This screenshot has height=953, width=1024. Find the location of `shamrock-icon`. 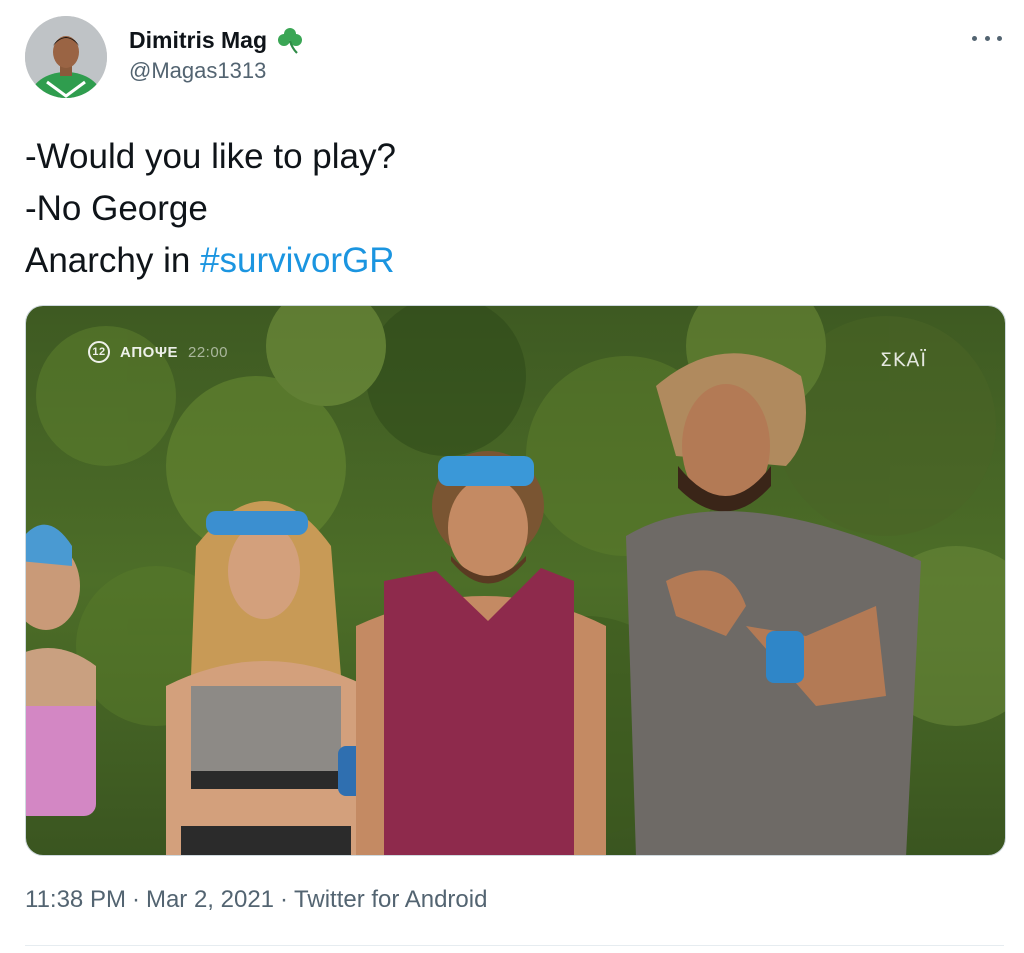

shamrock-icon is located at coordinates (290, 40).